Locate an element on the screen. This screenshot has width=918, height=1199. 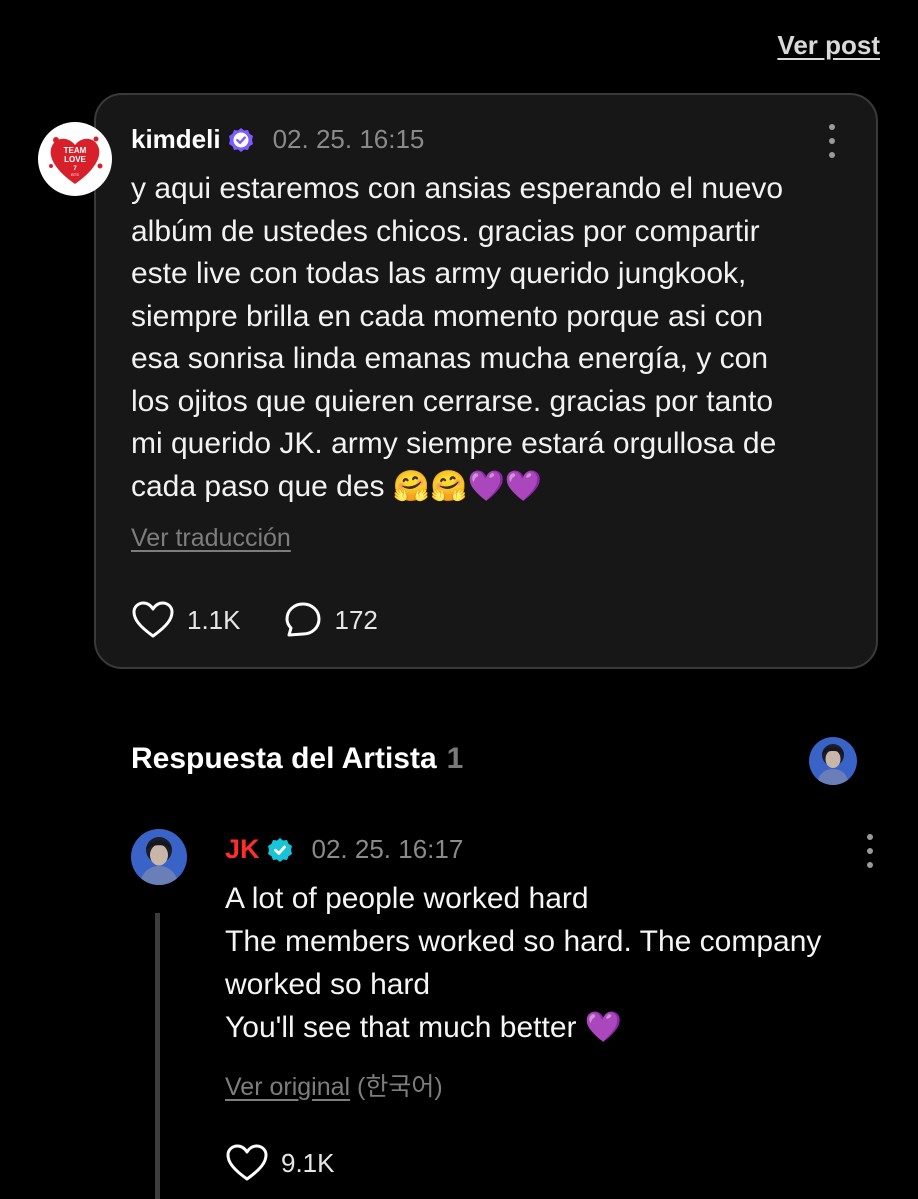
verified-badge-icon is located at coordinates (240, 139).